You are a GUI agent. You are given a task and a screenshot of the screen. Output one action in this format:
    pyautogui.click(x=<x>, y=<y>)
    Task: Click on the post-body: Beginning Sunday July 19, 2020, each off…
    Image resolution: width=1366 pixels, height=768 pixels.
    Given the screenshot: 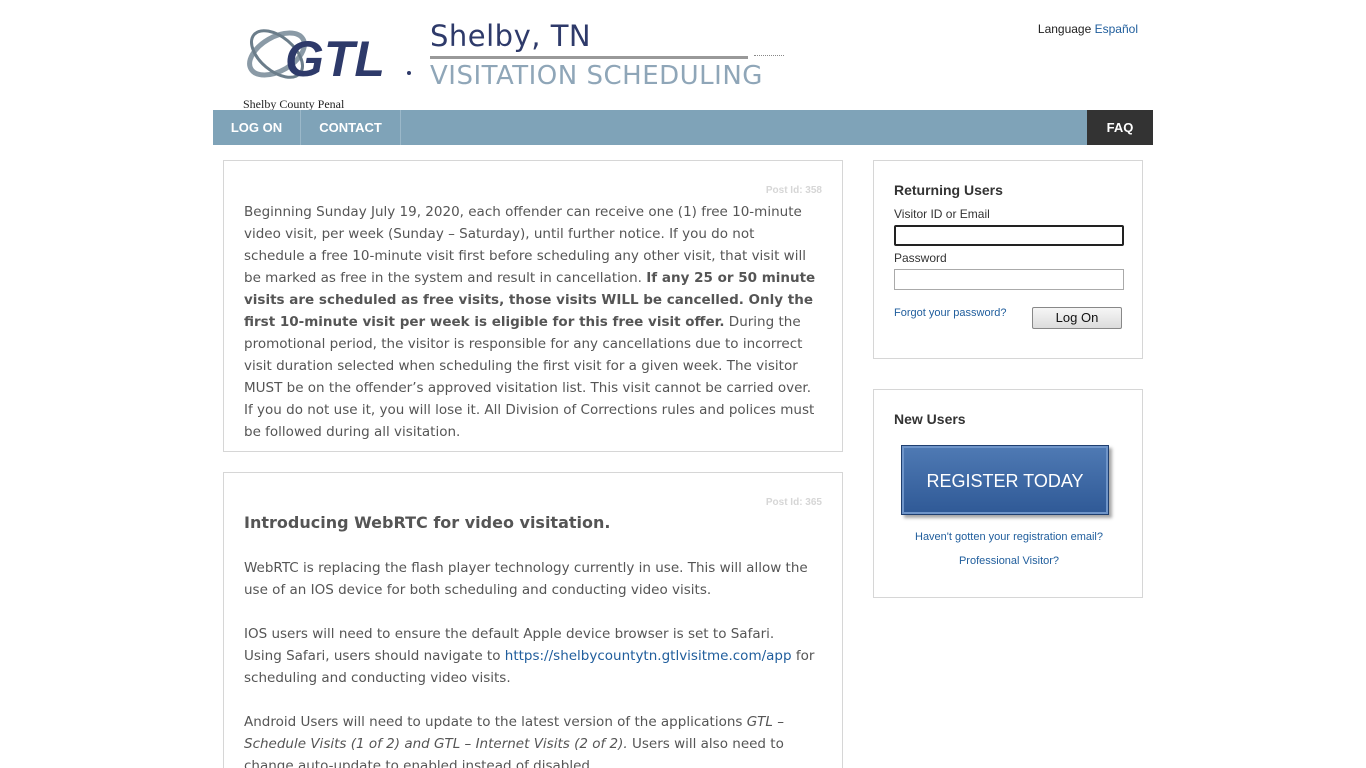 What is the action you would take?
    pyautogui.click(x=530, y=322)
    